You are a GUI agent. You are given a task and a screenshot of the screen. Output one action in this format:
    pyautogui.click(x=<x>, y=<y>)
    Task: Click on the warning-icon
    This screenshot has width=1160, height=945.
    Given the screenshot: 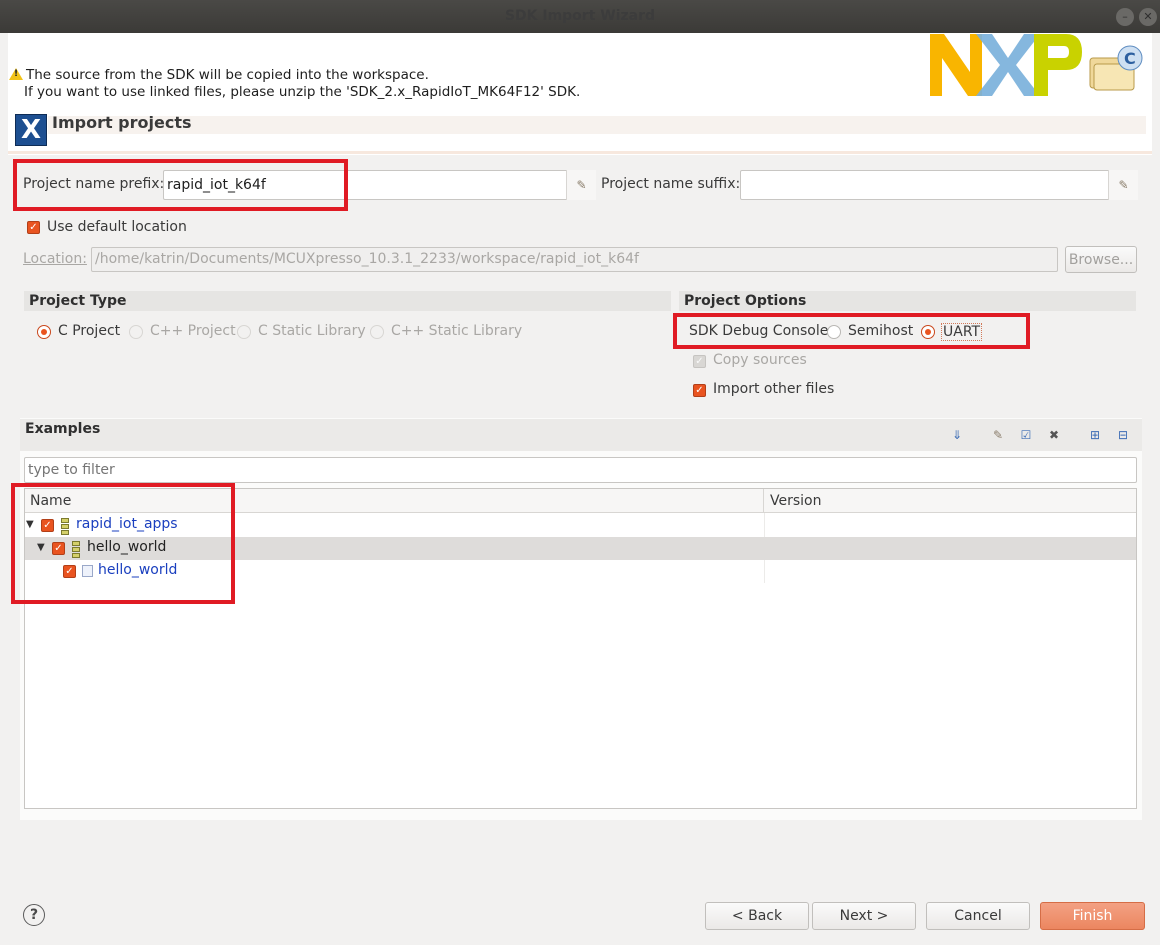 What is the action you would take?
    pyautogui.click(x=16, y=74)
    